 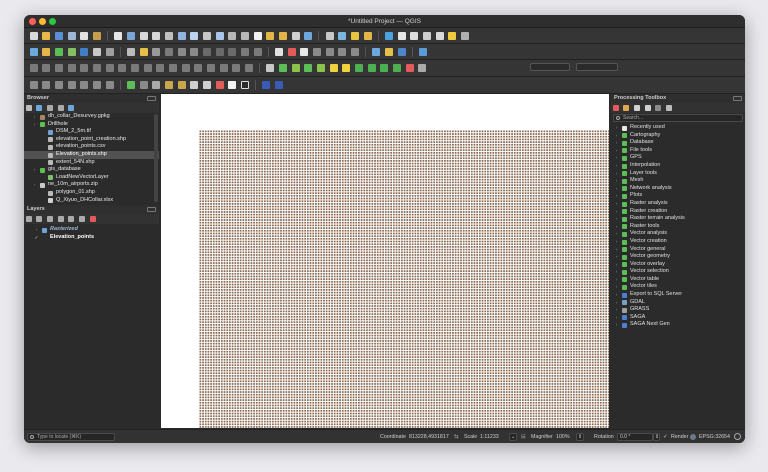 I want to click on layer-item: › Rasterized, so click(x=91, y=230).